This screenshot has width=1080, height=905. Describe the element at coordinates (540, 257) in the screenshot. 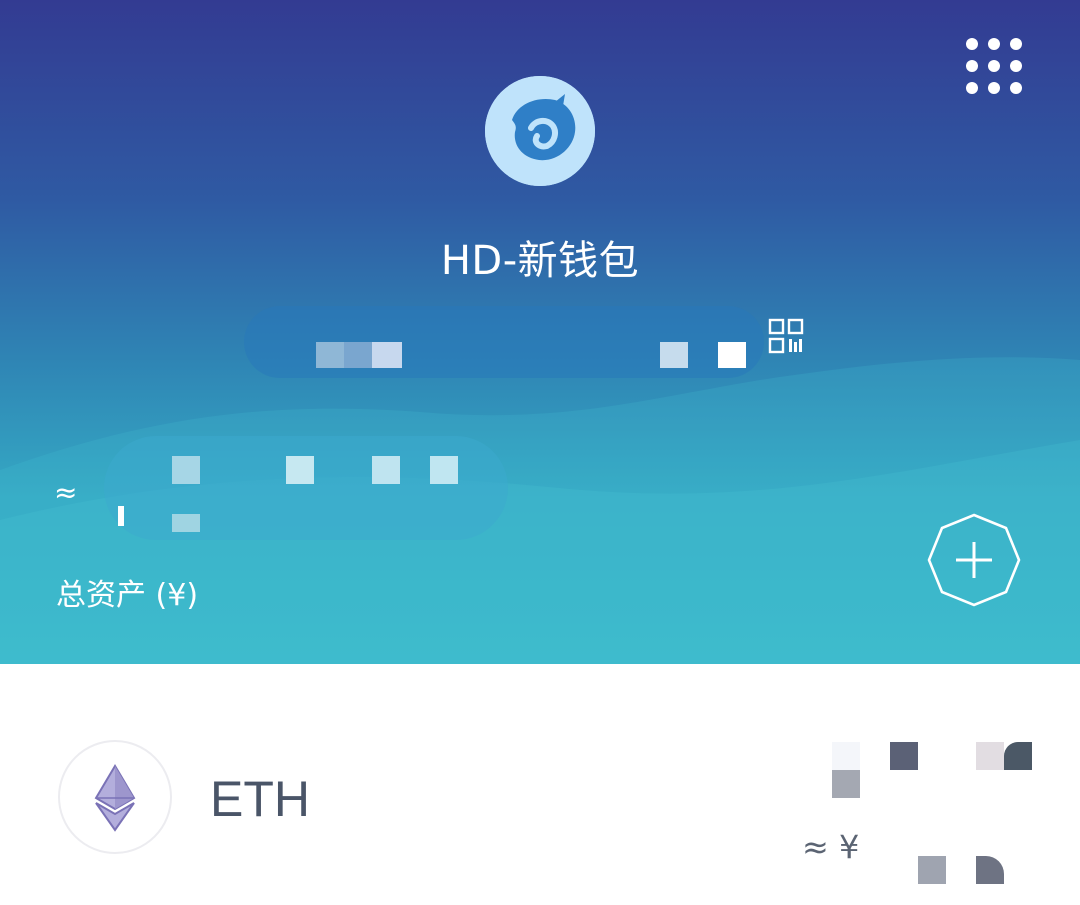

I see `wallet-name: HD-新钱包` at that location.